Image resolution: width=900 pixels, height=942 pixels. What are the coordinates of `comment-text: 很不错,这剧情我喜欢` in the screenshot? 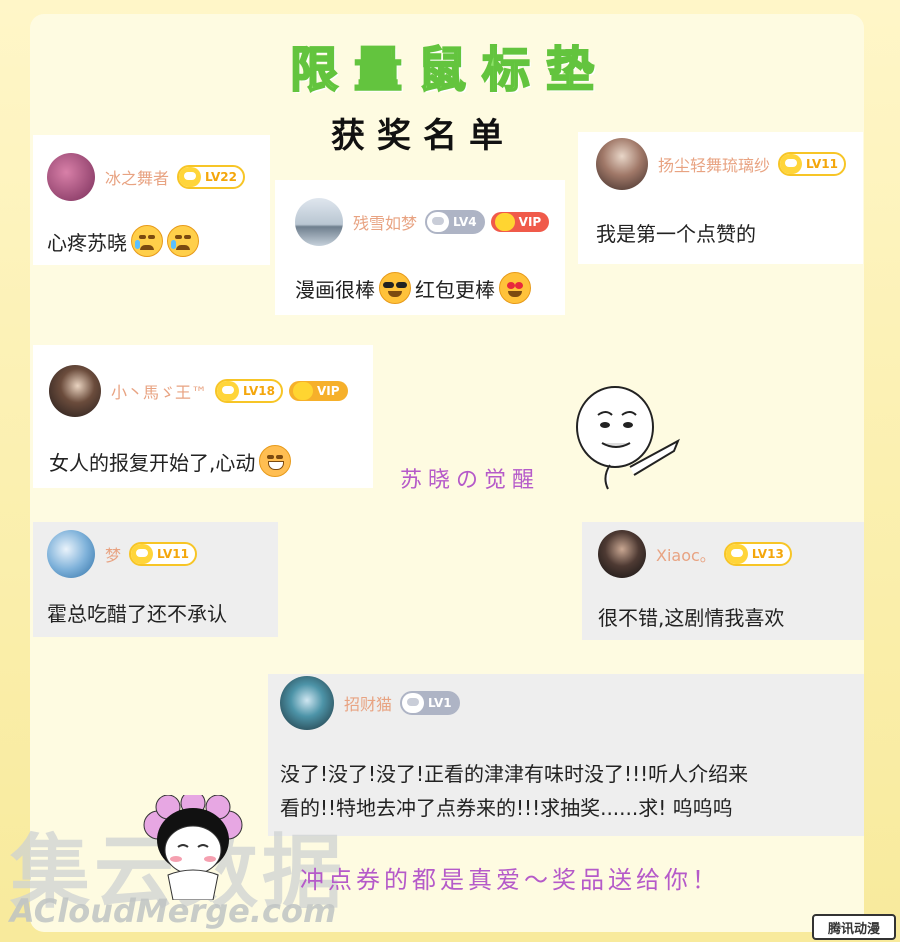 It's located at (691, 618).